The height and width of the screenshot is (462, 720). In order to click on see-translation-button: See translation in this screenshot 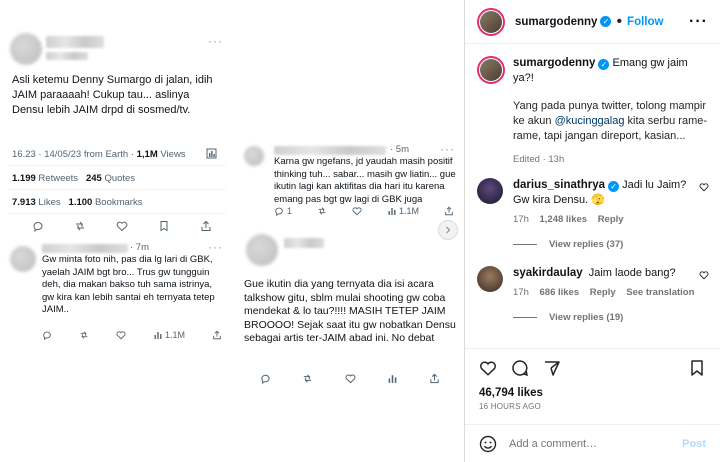, I will do `click(660, 292)`.